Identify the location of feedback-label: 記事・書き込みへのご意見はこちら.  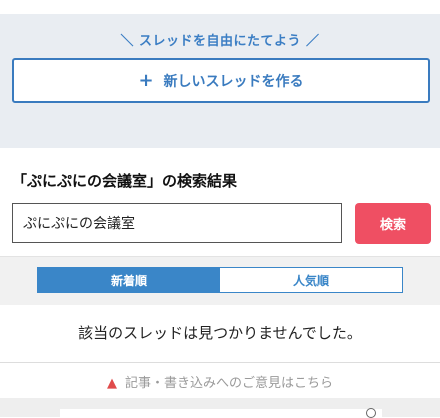
(228, 383).